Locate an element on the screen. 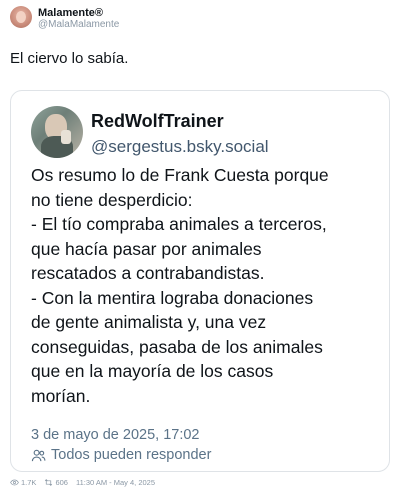 Image resolution: width=400 pixels, height=498 pixels. quoted-author-handle: @sergestus.bsky.social is located at coordinates (180, 147).